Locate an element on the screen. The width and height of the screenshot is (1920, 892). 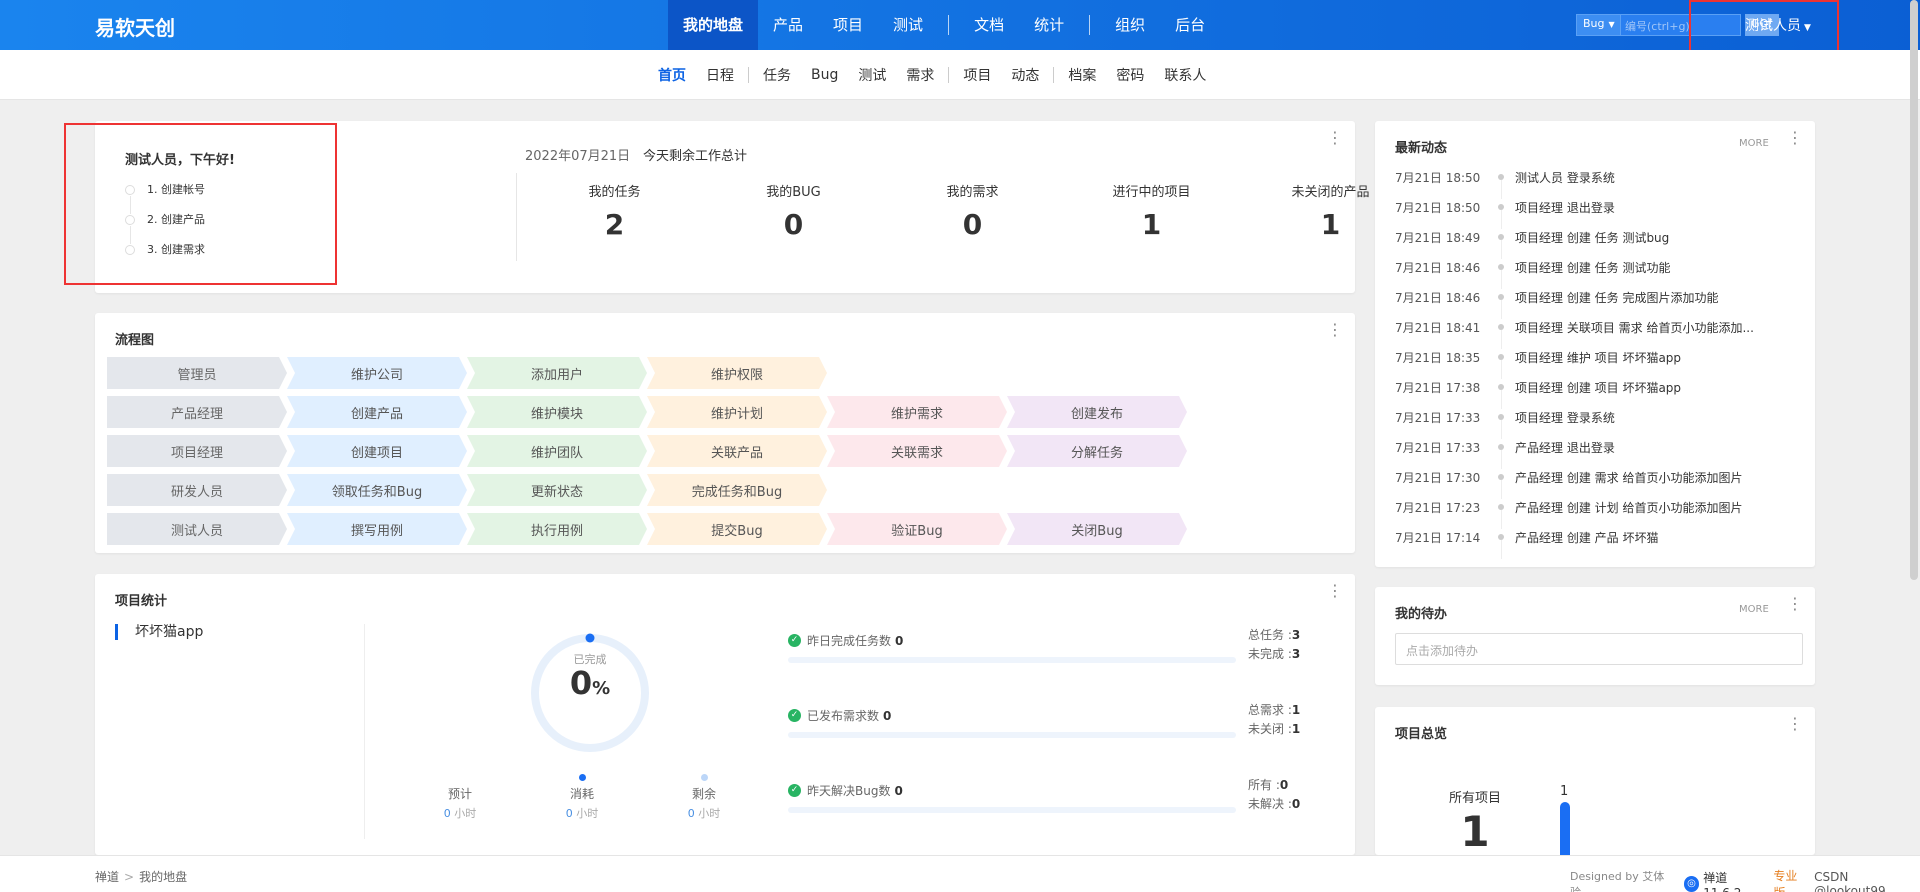
highlight-box-guide is located at coordinates (200, 204).